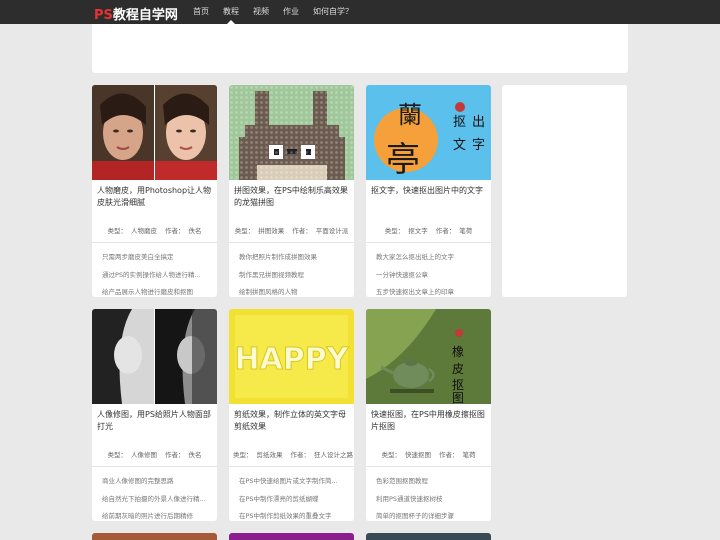  I want to click on calligraphy-thumbnail: 蘭 亭 抠 出 文 字, so click(428, 132).